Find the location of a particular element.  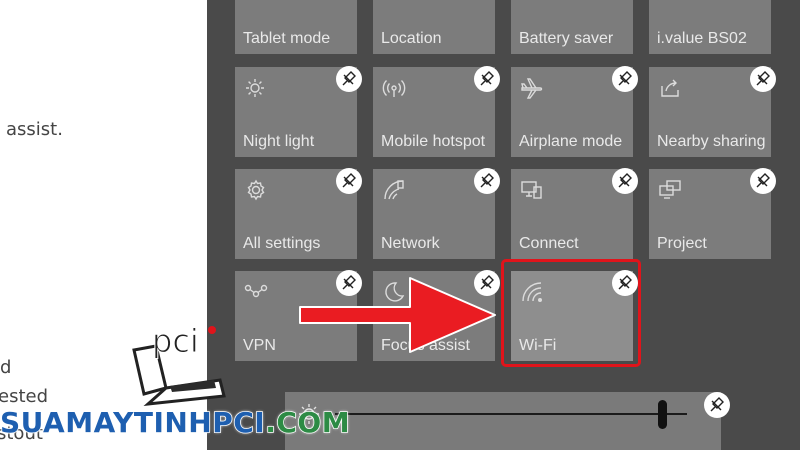

wifi-highlight-box is located at coordinates (571, 313).